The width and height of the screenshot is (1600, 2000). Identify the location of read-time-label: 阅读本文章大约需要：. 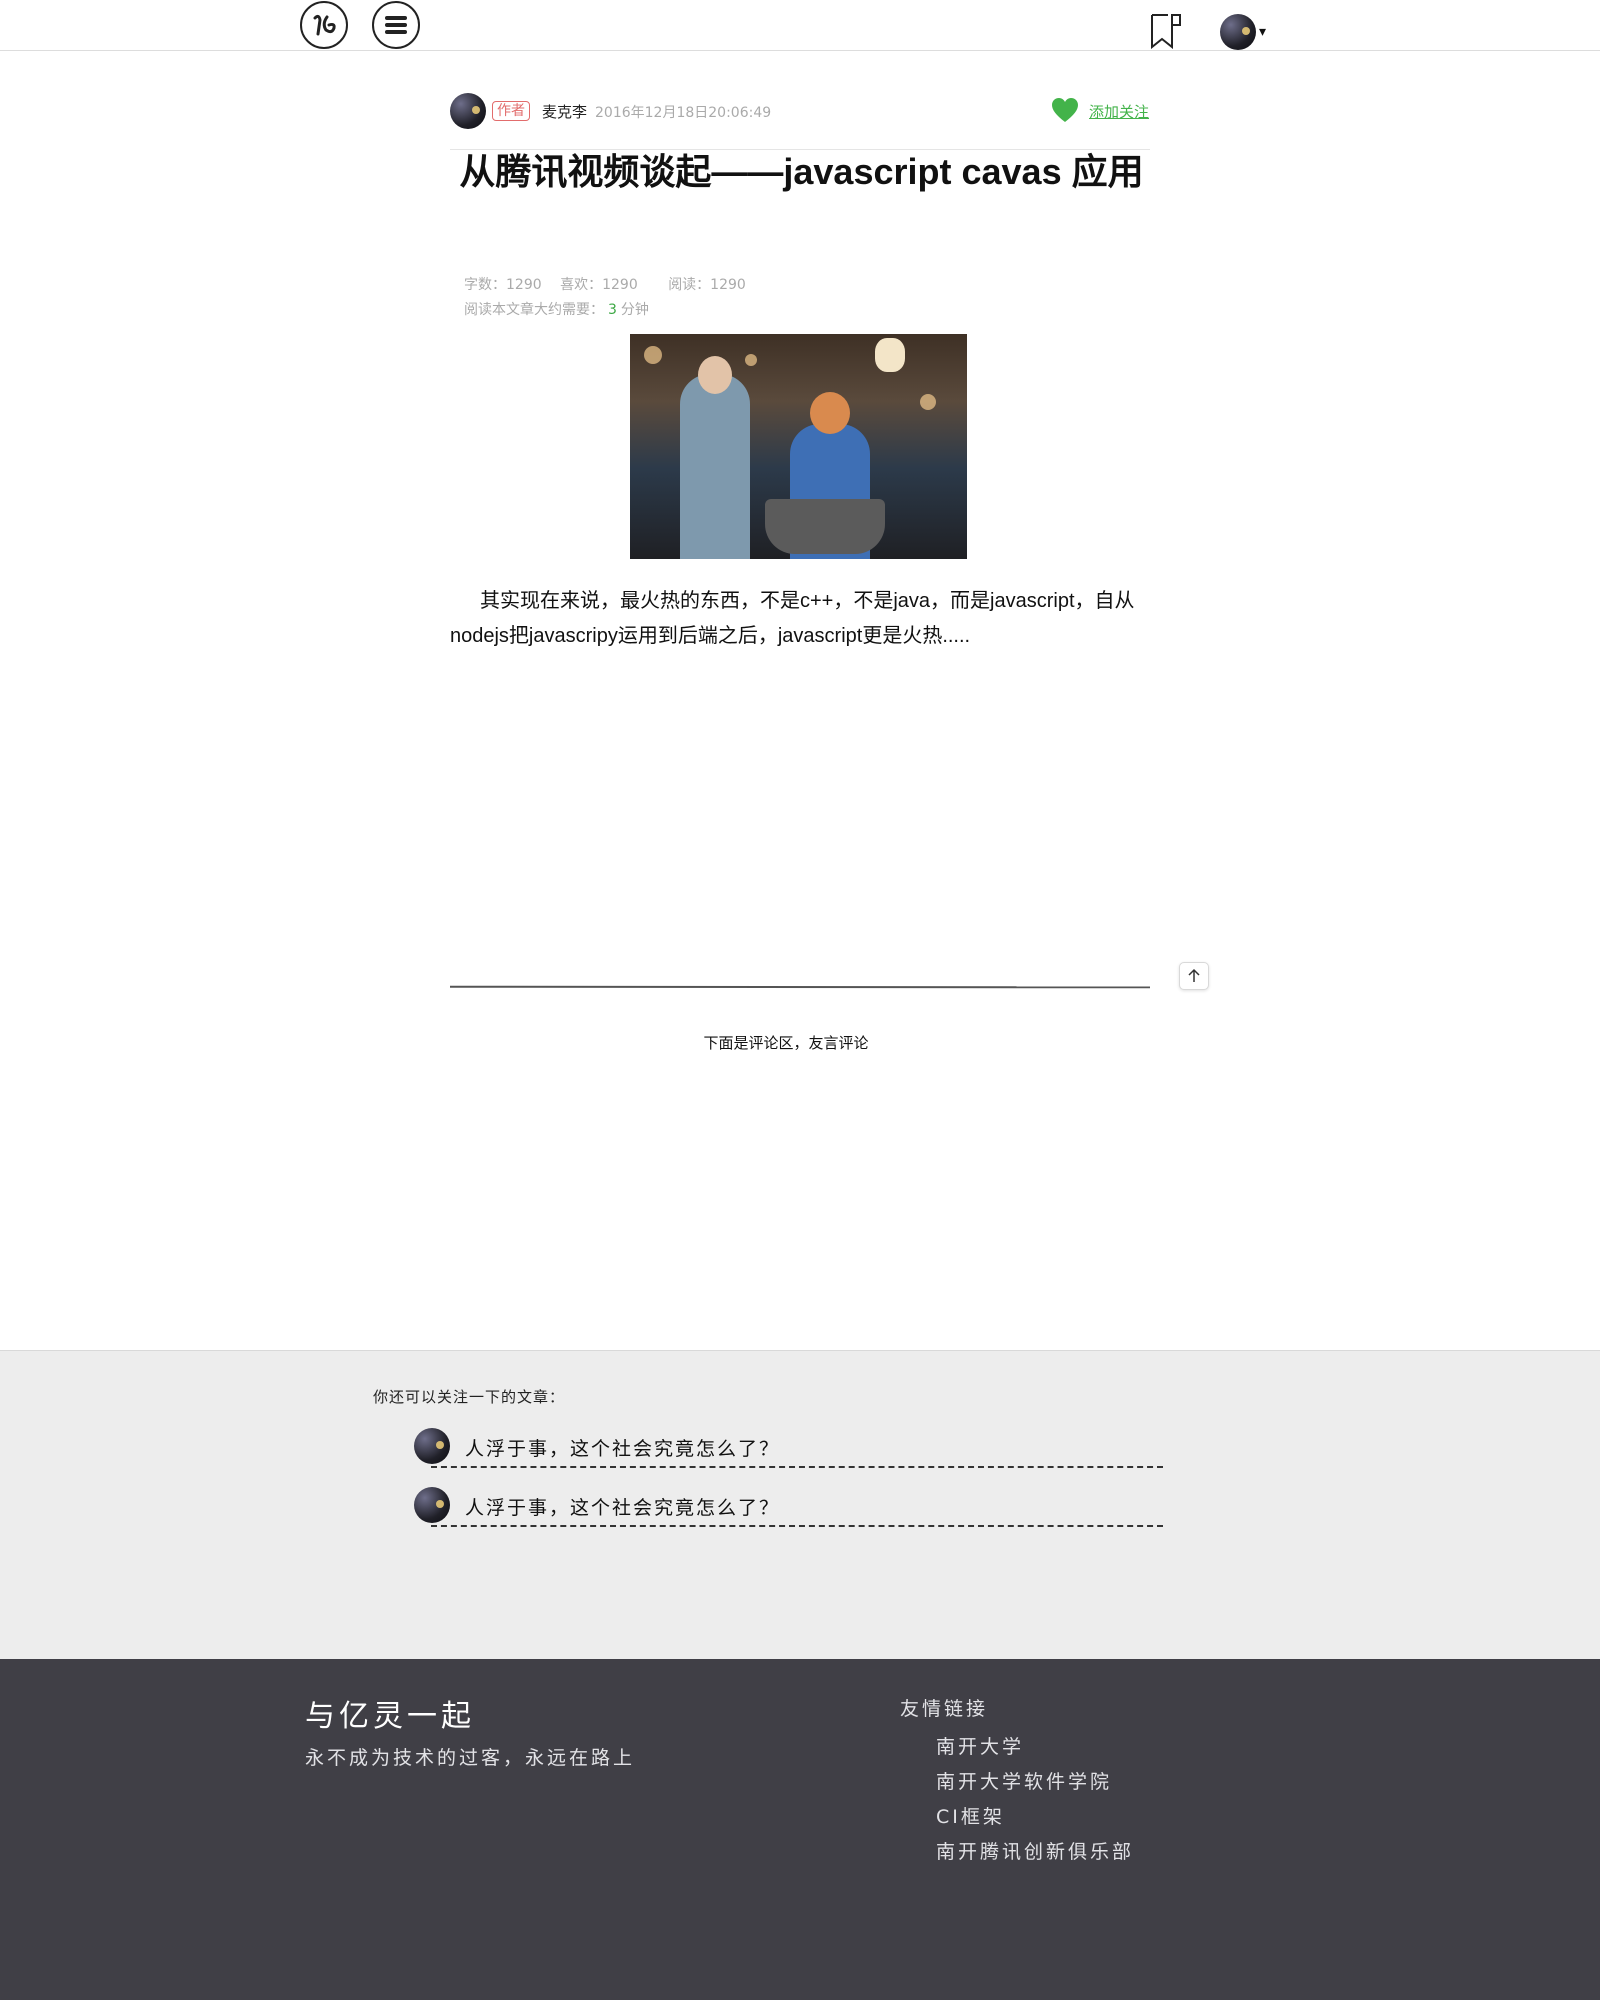
(534, 310).